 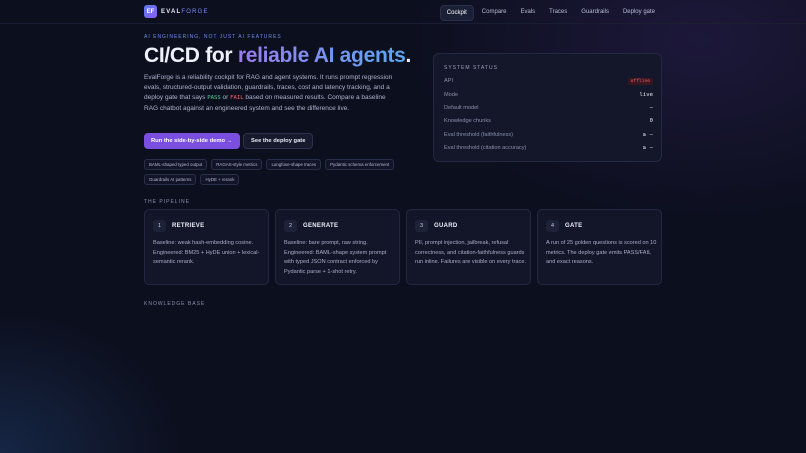 What do you see at coordinates (451, 95) in the screenshot?
I see `status-label: Mode` at bounding box center [451, 95].